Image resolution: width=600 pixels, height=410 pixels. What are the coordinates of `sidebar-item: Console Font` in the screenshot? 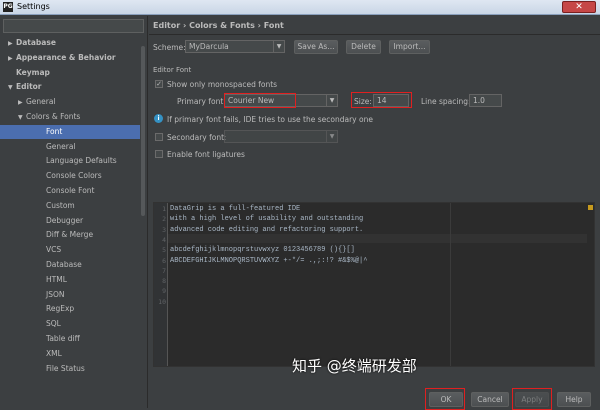 It's located at (73, 191).